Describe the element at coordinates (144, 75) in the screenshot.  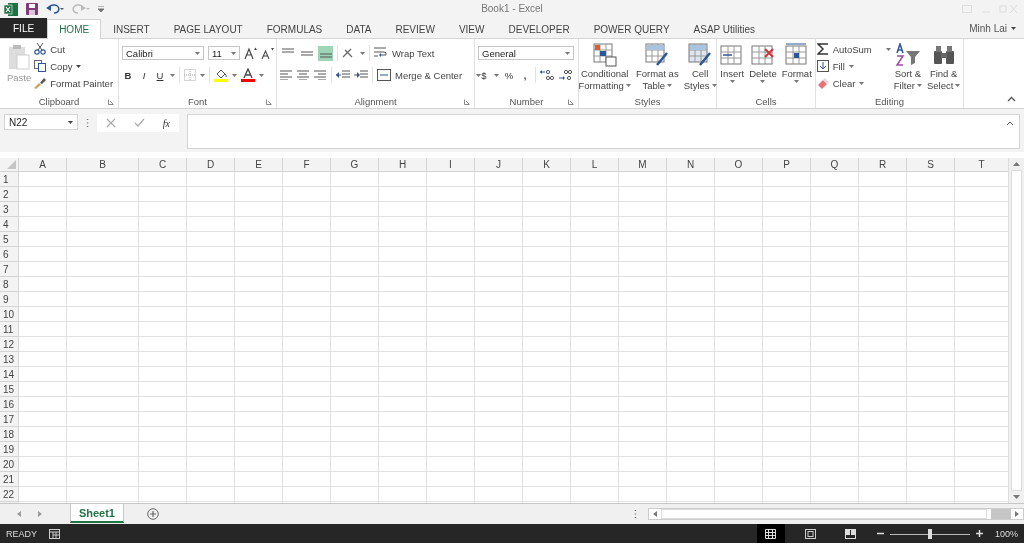
I see `italic-button: I` at that location.